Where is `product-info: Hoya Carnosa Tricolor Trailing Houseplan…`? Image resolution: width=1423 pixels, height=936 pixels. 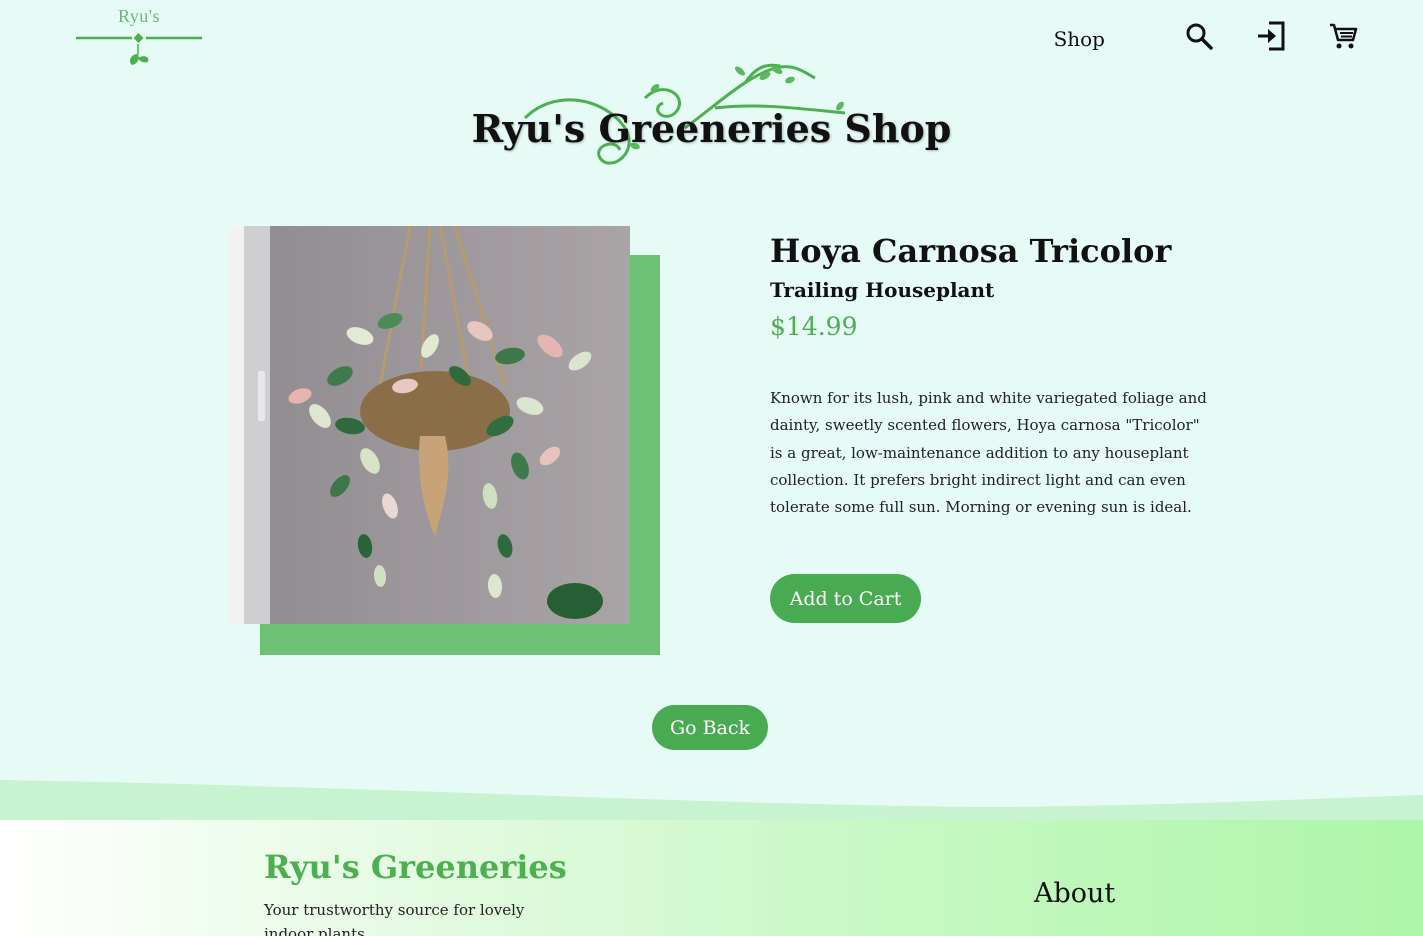 product-info: Hoya Carnosa Tricolor Trailing Houseplan… is located at coordinates (990, 376).